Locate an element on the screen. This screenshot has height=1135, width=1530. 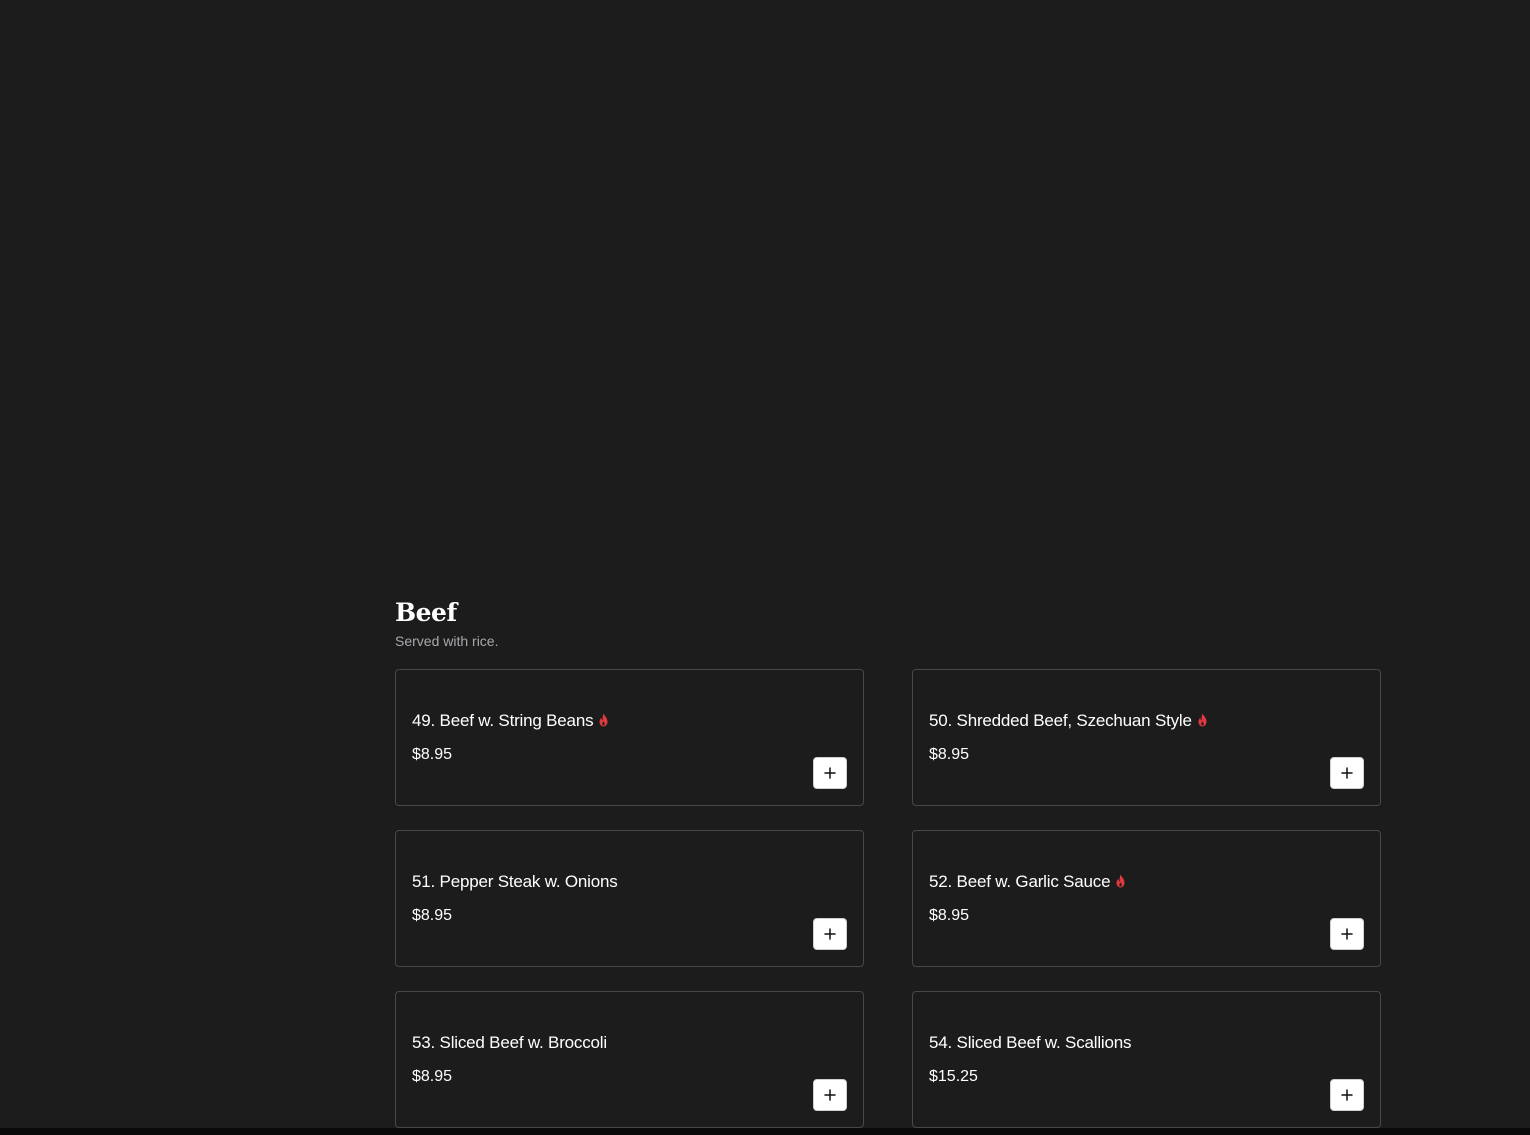
item-name-row: 53. Sliced Beef w. Broccoli is located at coordinates (509, 1043).